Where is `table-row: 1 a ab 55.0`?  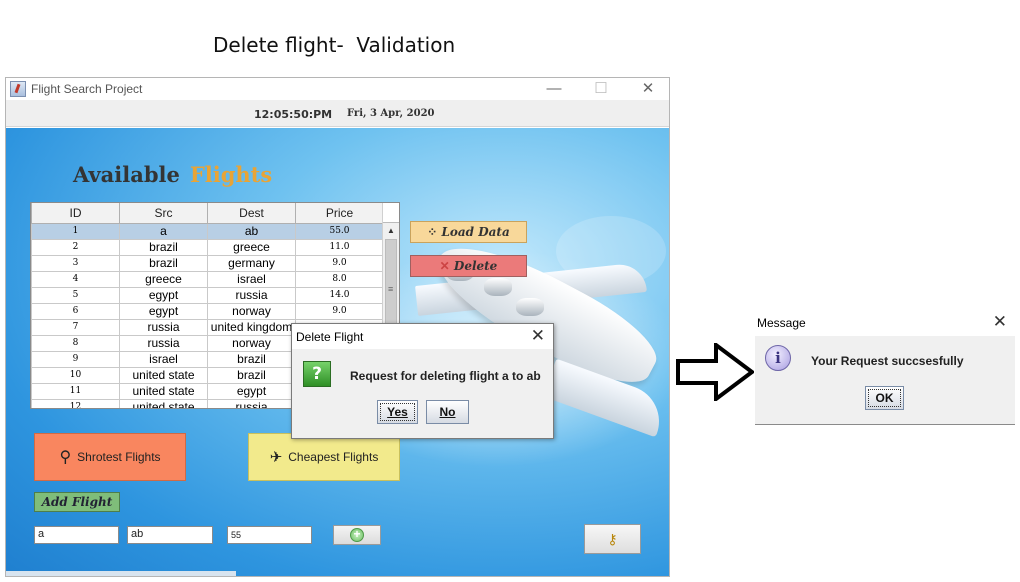
table-row: 1 a ab 55.0 is located at coordinates (207, 231).